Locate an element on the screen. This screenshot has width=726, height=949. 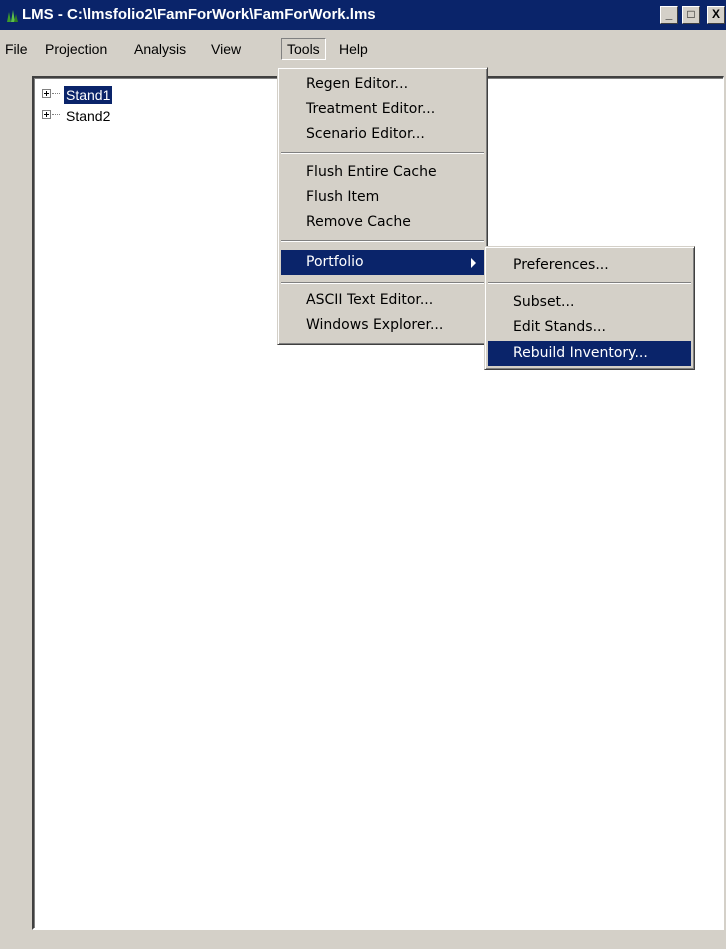
menu-file: File is located at coordinates (16, 49).